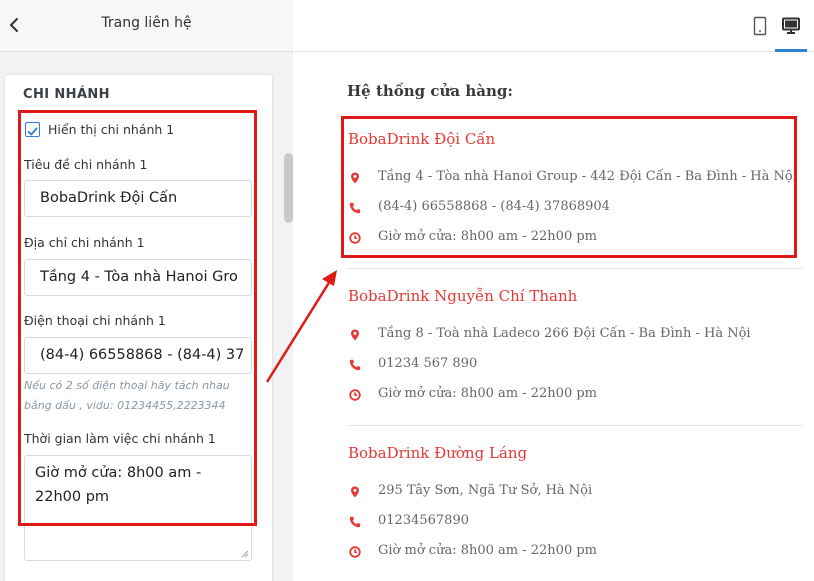  Describe the element at coordinates (66, 94) in the screenshot. I see `section-title: CHI NHÁNH` at that location.